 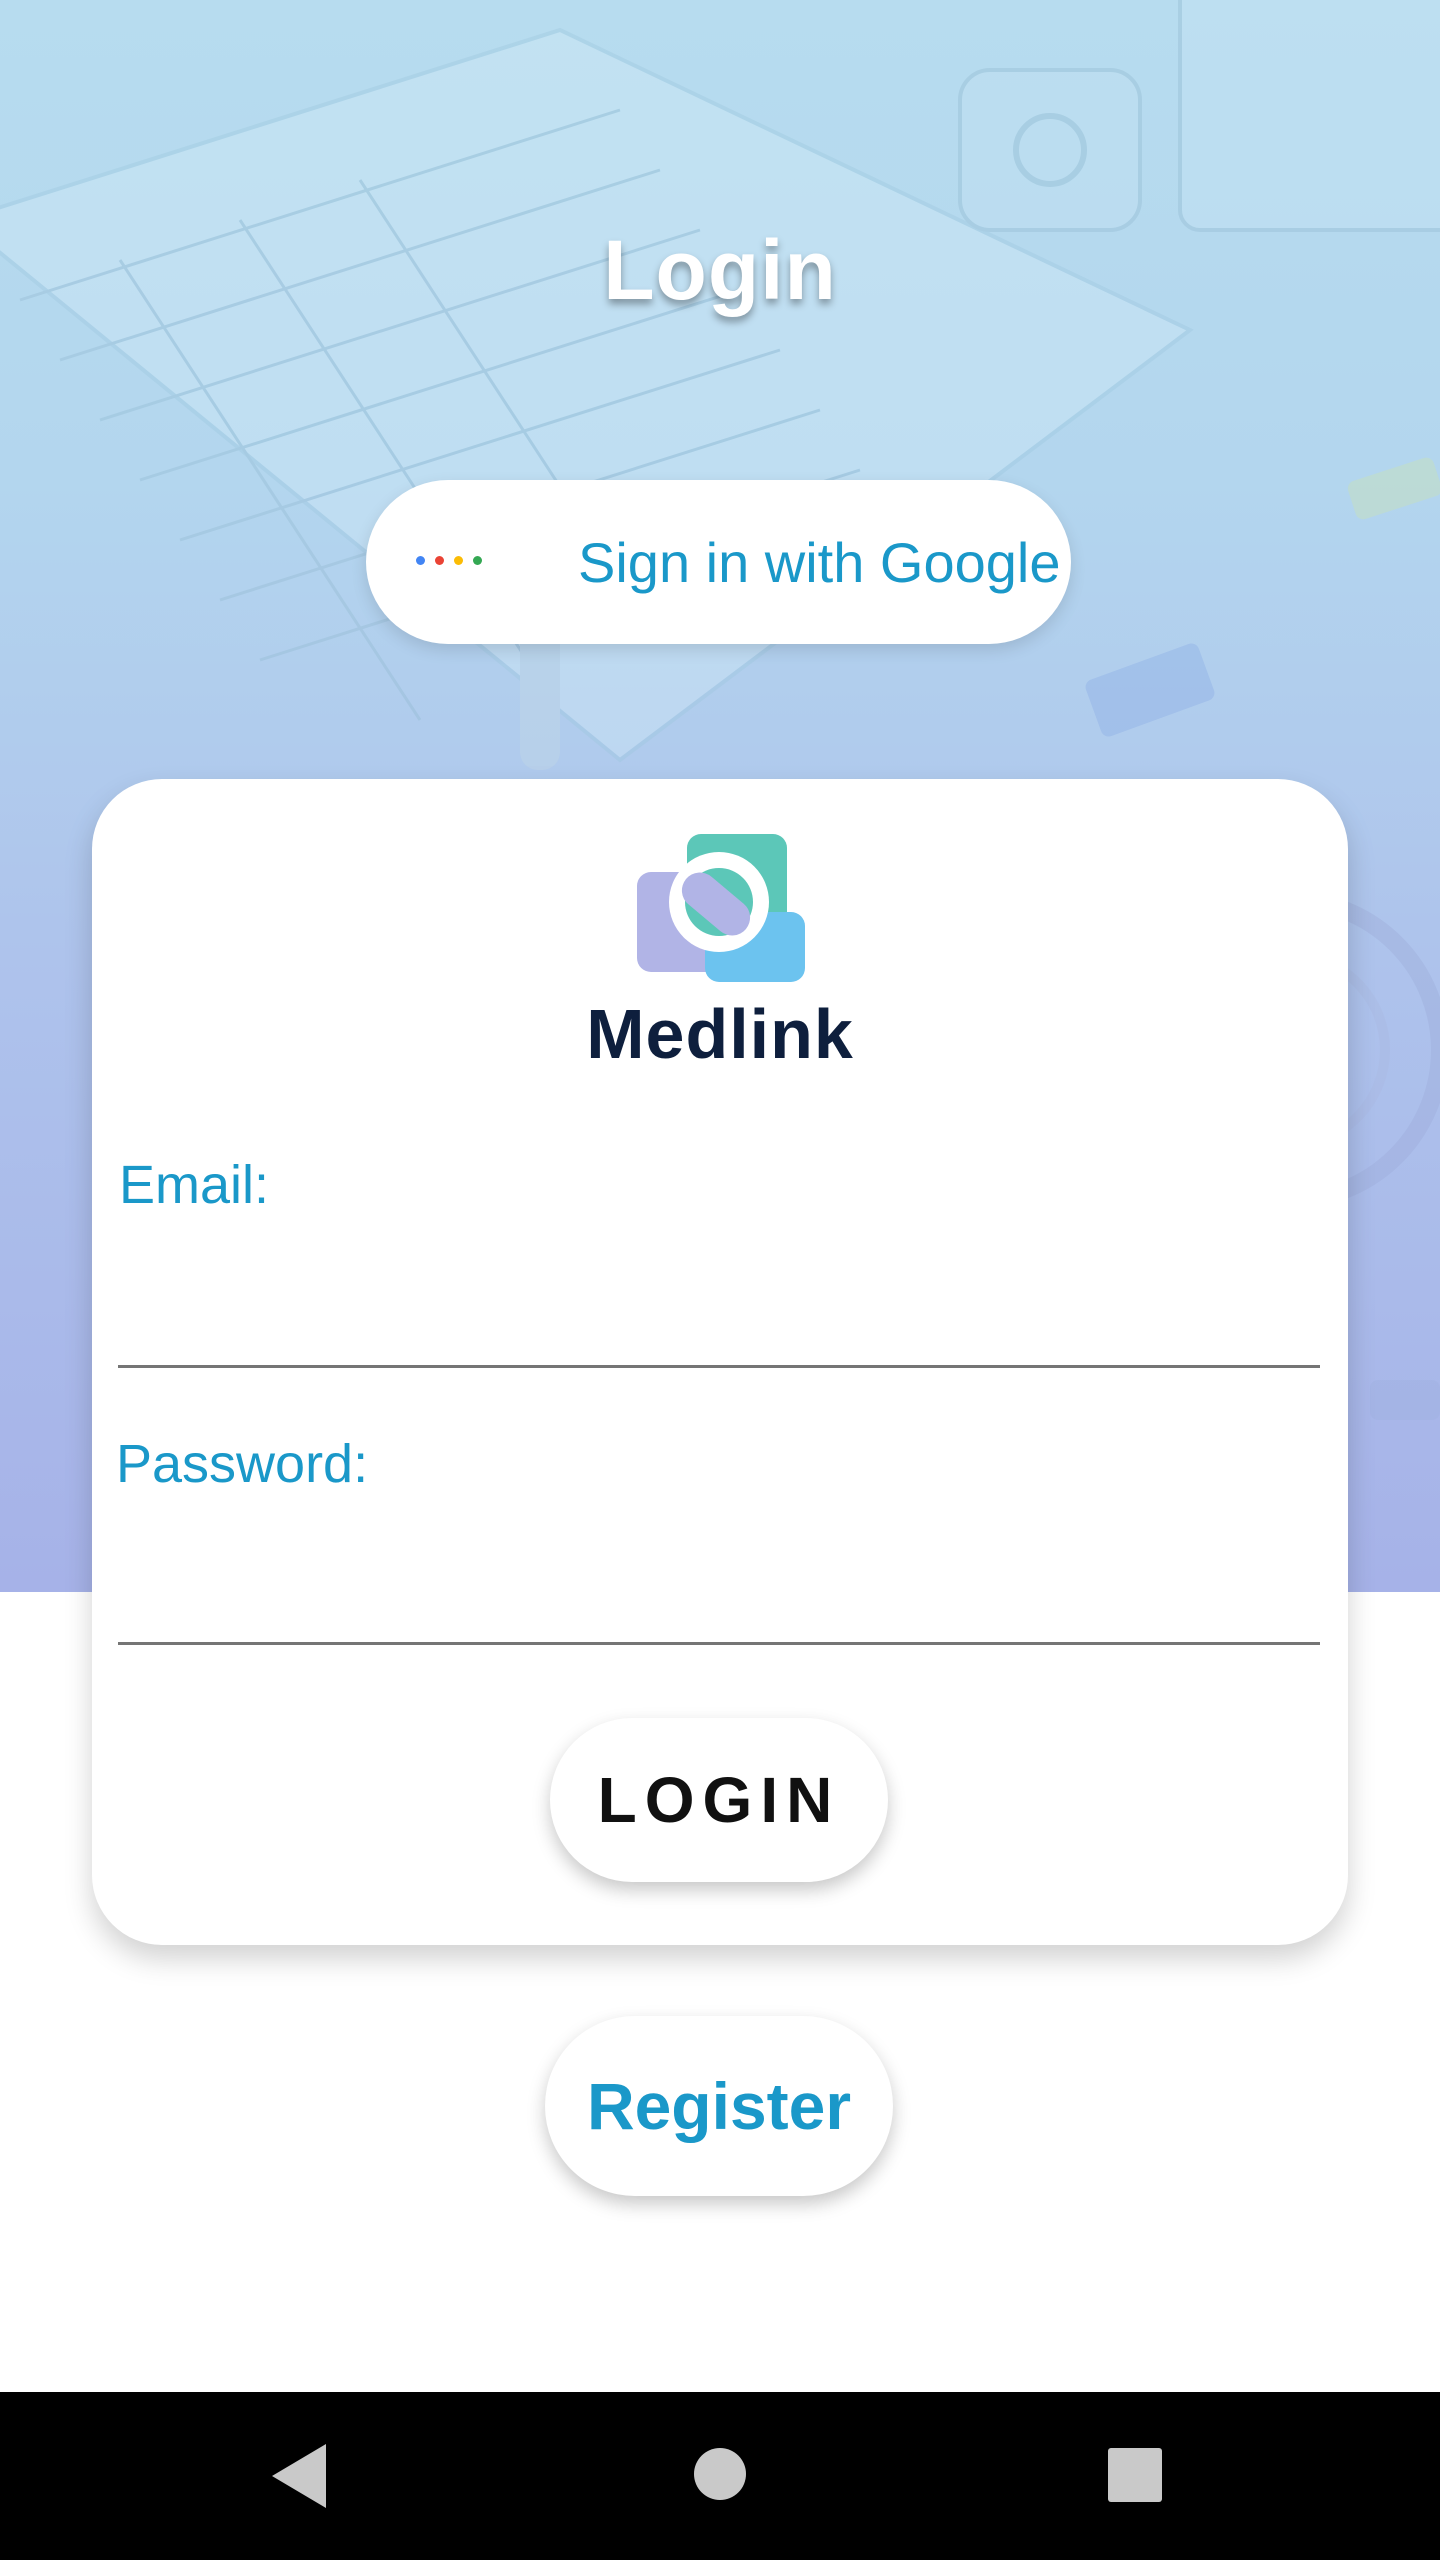 What do you see at coordinates (242, 1464) in the screenshot?
I see `password-label: Password:` at bounding box center [242, 1464].